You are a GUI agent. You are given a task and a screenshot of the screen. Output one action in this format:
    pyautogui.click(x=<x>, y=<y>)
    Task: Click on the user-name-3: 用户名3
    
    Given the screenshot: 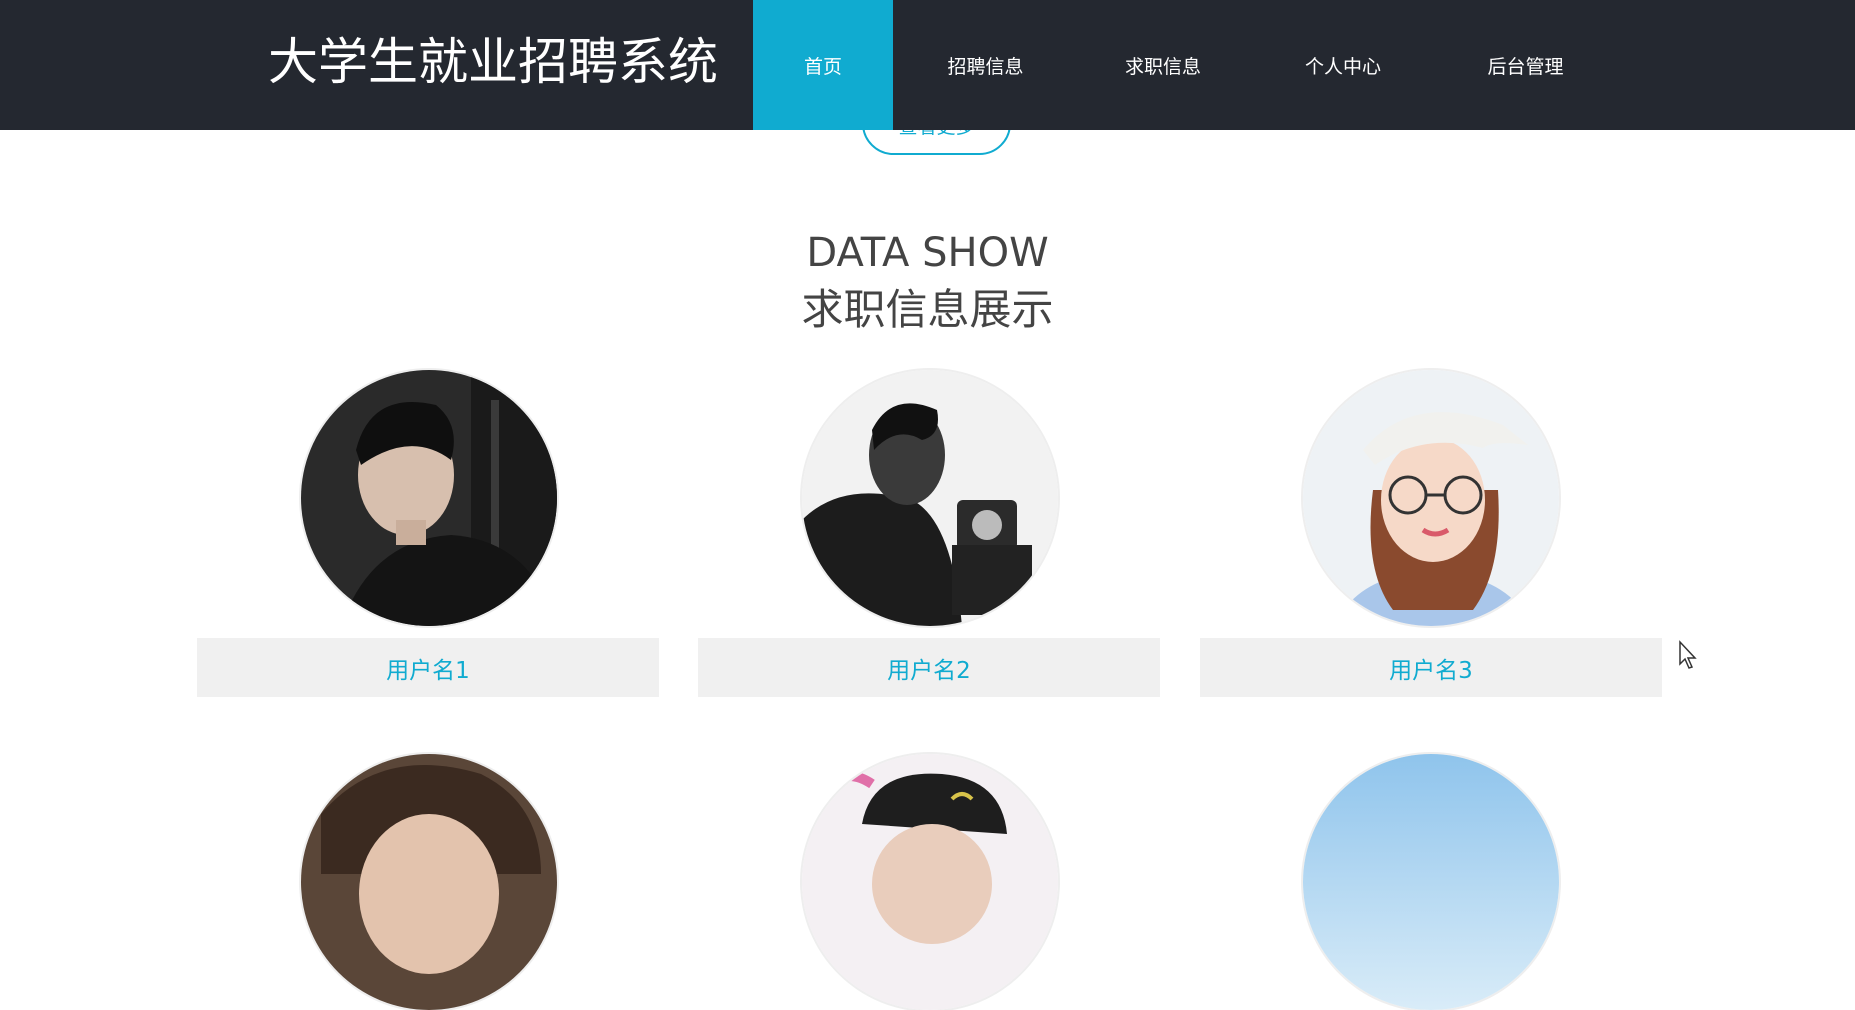 What is the action you would take?
    pyautogui.click(x=1431, y=667)
    